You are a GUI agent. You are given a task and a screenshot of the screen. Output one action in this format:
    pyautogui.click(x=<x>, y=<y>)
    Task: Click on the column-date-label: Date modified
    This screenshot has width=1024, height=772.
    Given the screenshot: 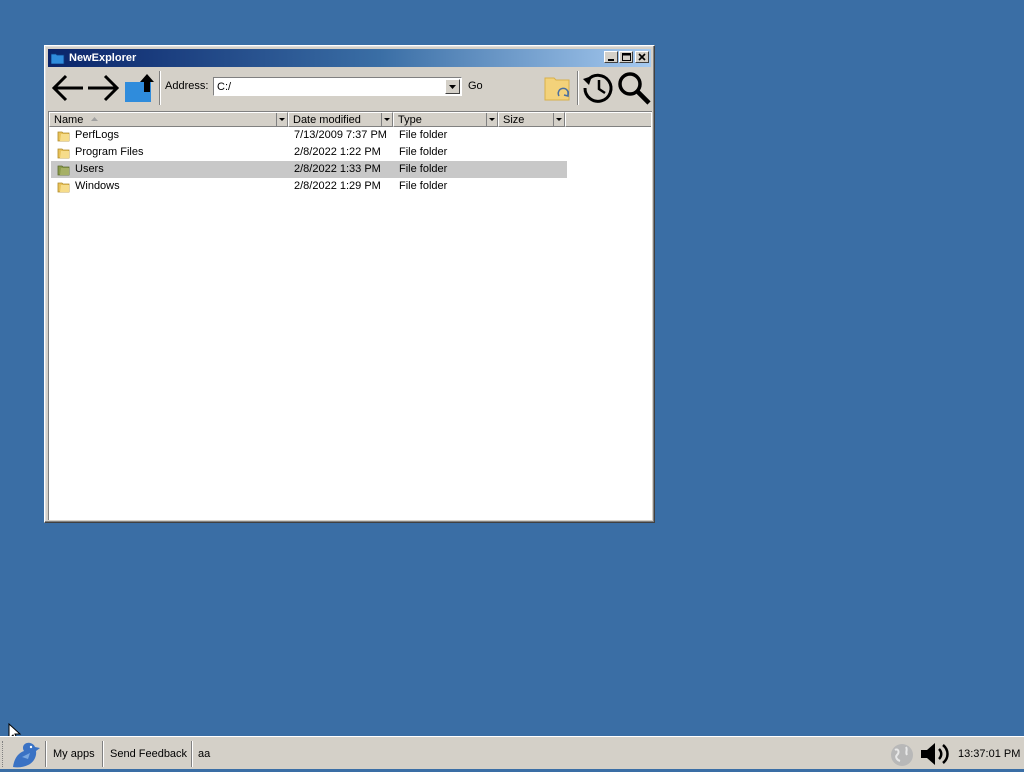 What is the action you would take?
    pyautogui.click(x=327, y=120)
    